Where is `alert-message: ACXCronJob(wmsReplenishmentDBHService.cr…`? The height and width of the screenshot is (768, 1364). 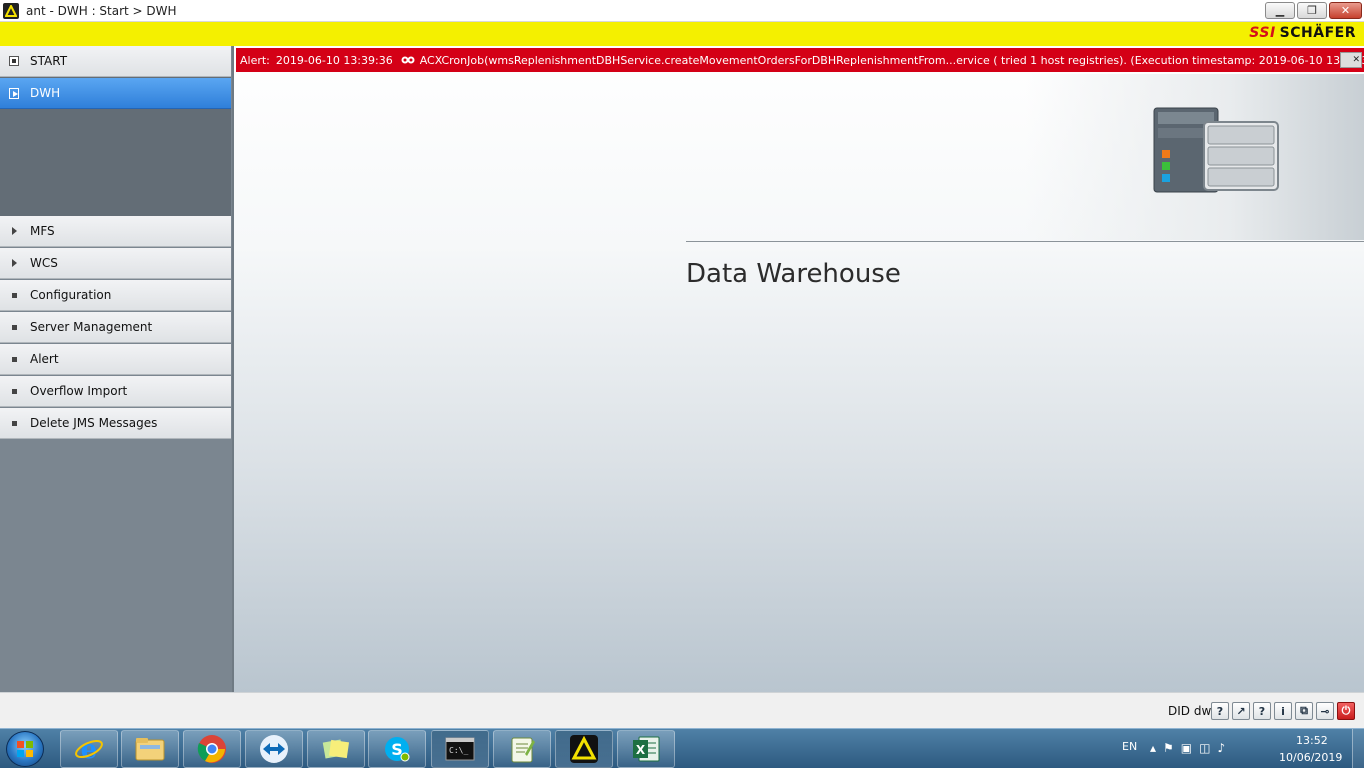
alert-message: ACXCronJob(wmsReplenishmentDBHService.cr… is located at coordinates (891, 60).